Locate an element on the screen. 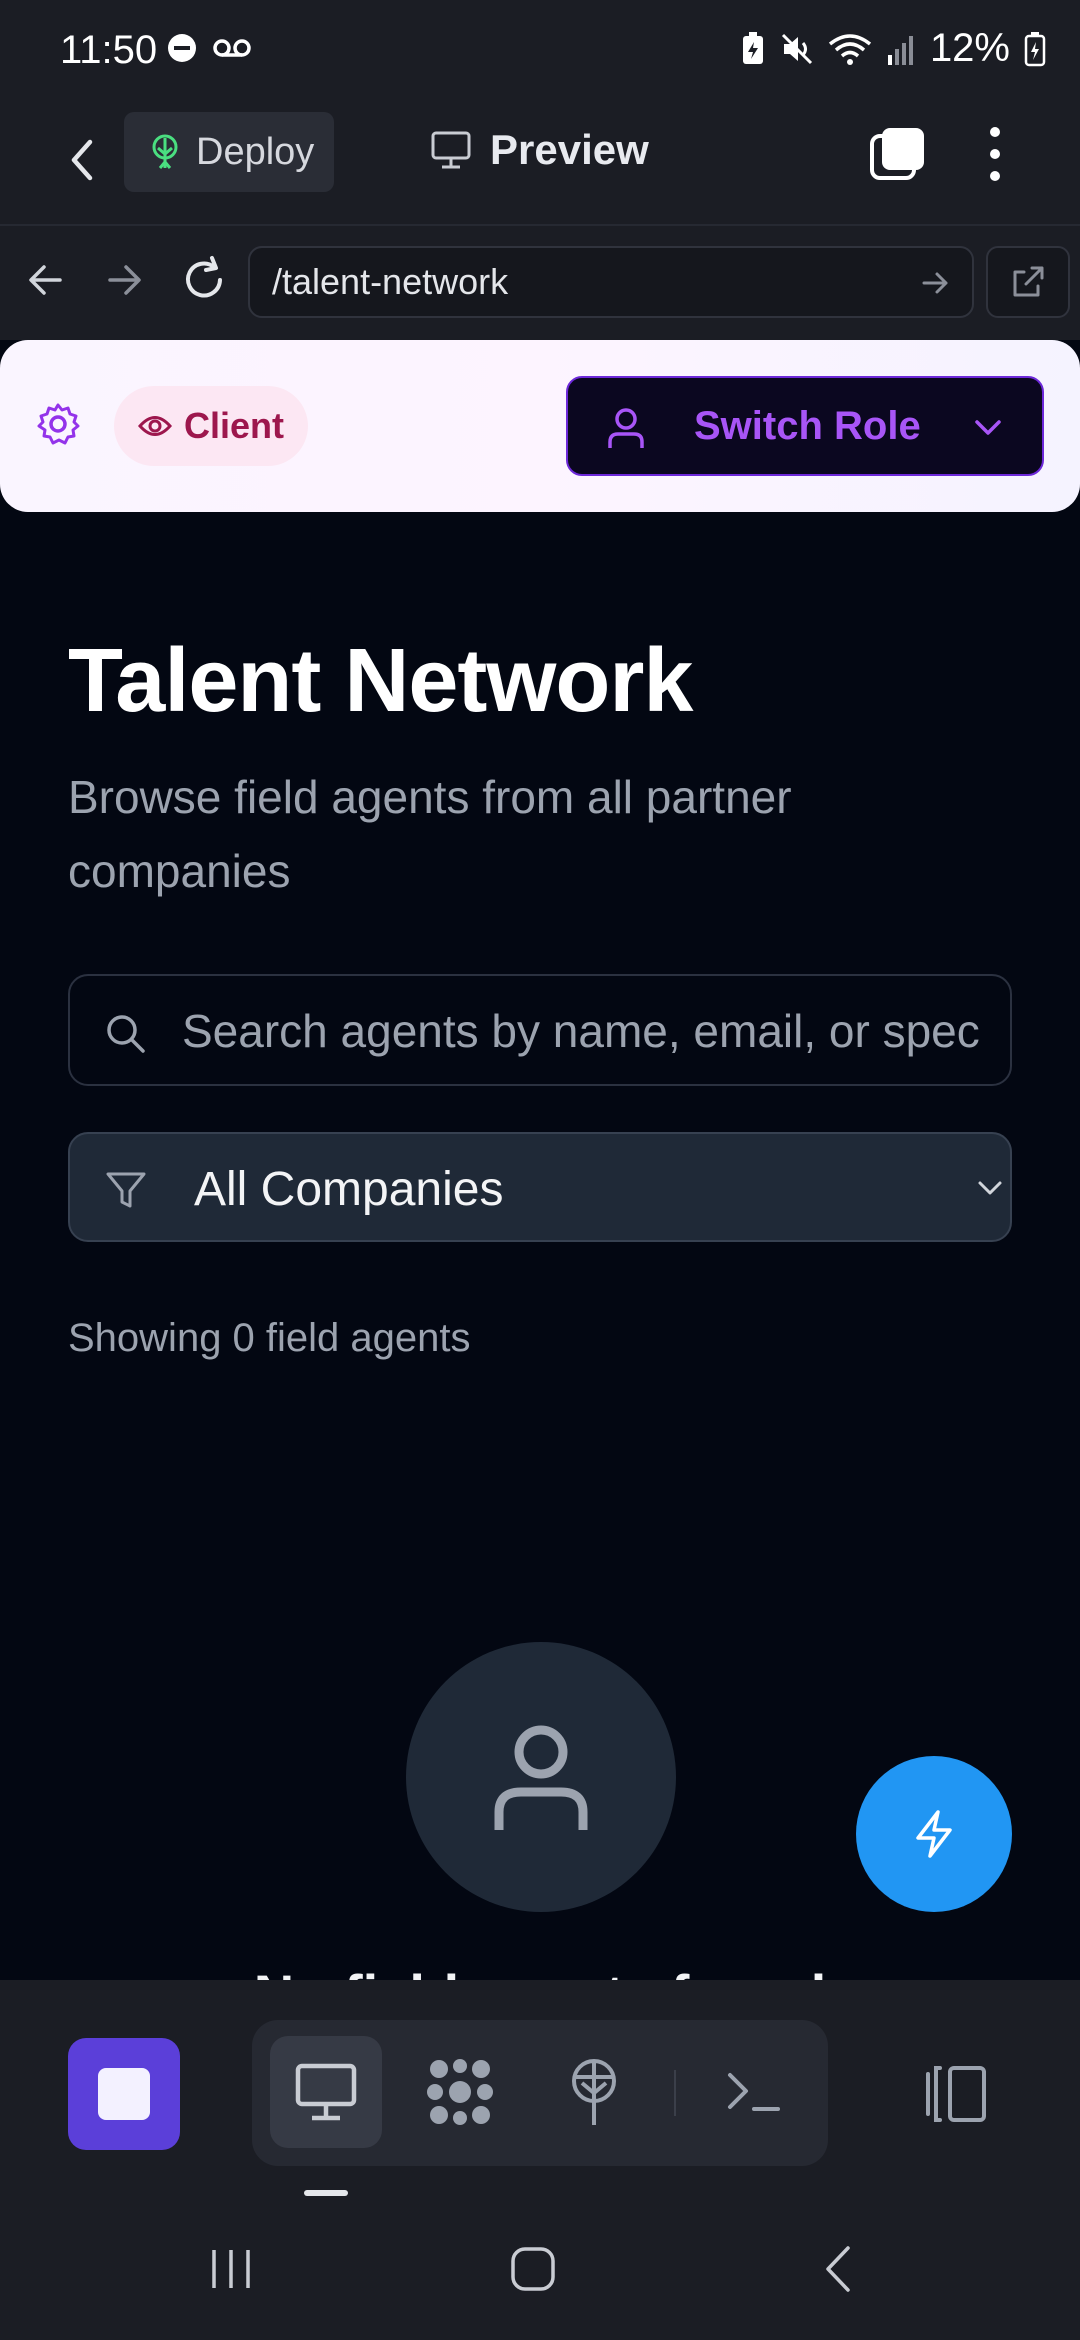 The height and width of the screenshot is (2340, 1080). home-icon is located at coordinates (533, 2269).